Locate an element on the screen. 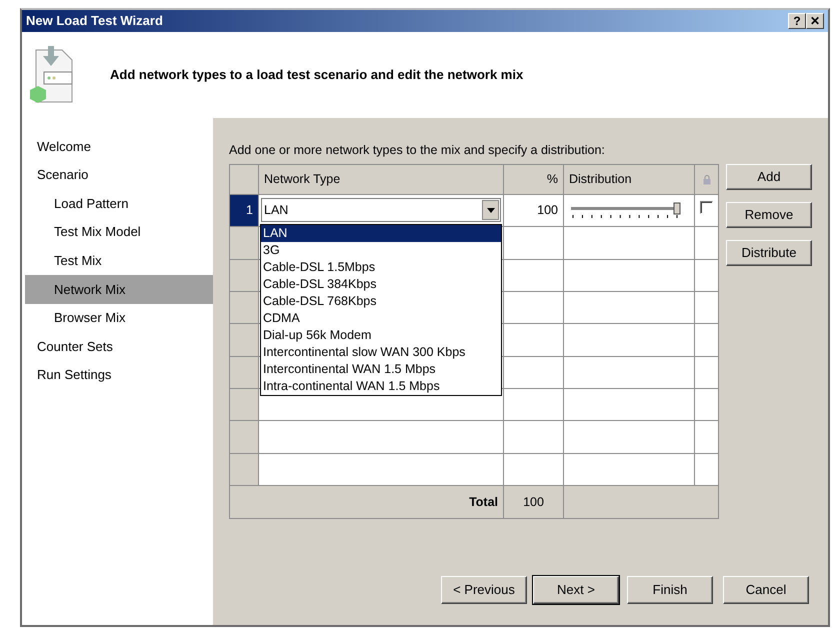 The image size is (836, 629). page-heading: Add network types to a load test scenario and edit the network mix is located at coordinates (317, 75).